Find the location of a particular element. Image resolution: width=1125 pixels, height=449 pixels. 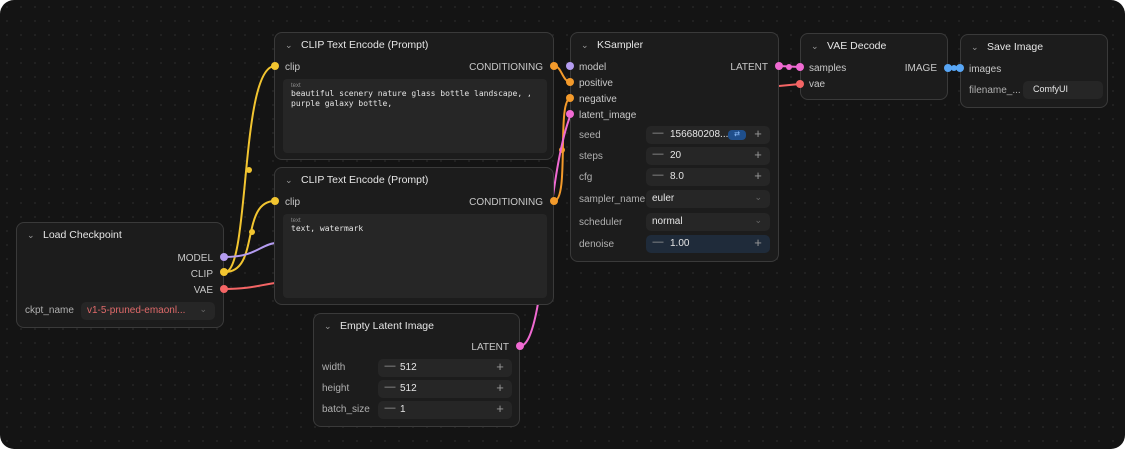

node-header: ⌄ Save Image is located at coordinates (1034, 47).